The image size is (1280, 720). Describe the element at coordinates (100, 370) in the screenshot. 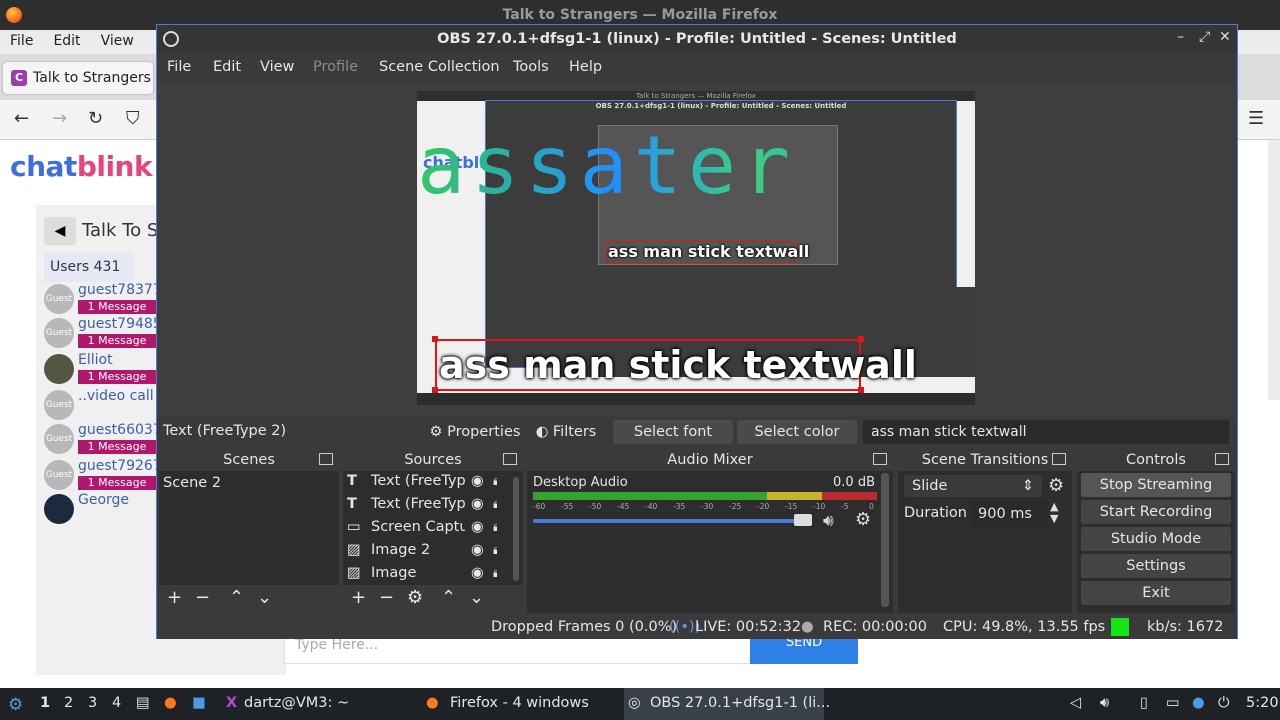

I see `user-list-item: Elliot 1 Message` at that location.